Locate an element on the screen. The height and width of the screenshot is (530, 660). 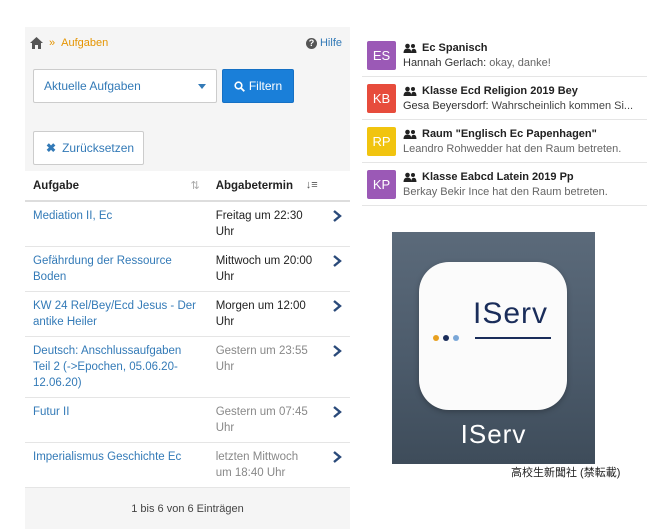
pagination-info: 1 bis 6 von 6 Einträgen is located at coordinates (187, 508).